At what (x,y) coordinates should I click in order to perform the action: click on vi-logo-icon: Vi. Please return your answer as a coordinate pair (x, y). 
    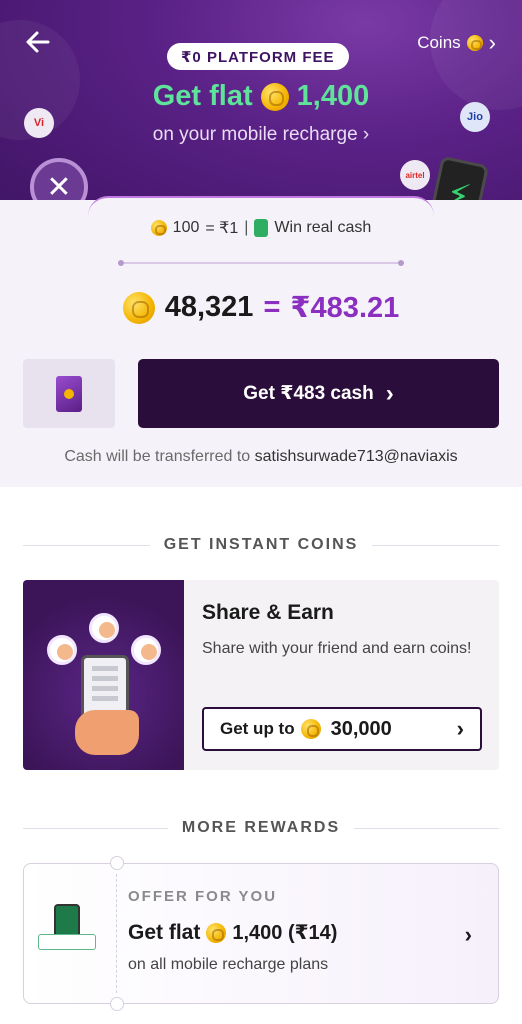
    Looking at the image, I should click on (39, 123).